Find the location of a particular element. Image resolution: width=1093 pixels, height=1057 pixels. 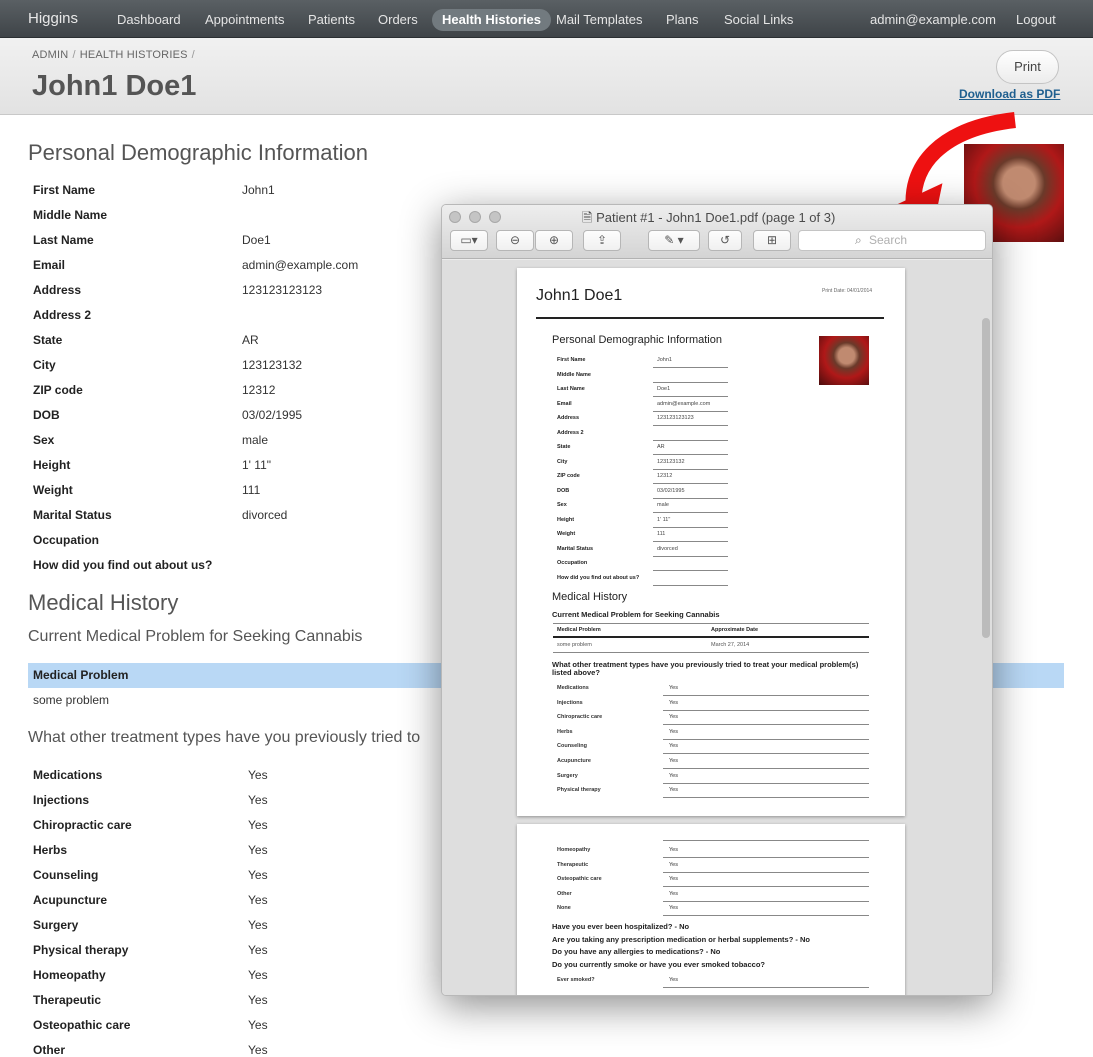

field-value: male is located at coordinates (255, 440).